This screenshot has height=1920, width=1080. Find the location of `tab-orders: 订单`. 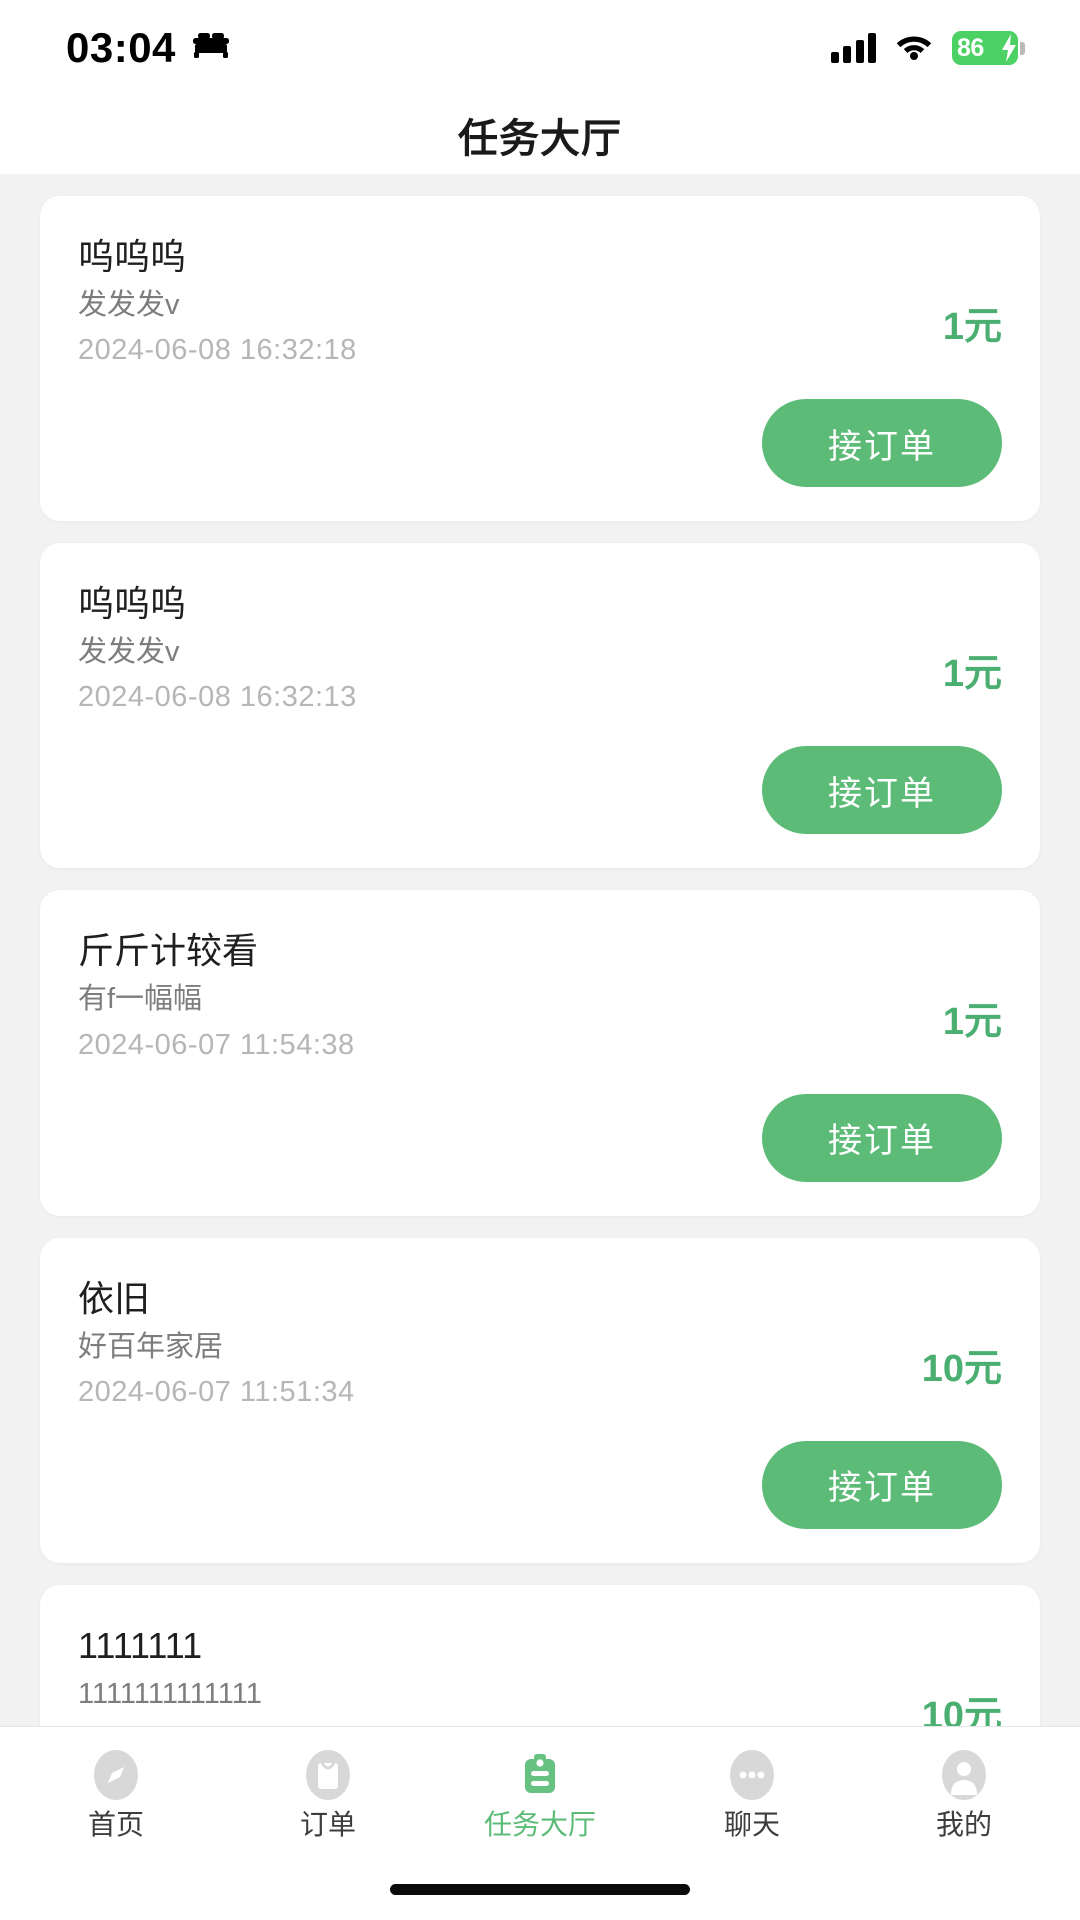

tab-orders: 订单 is located at coordinates (328, 1793).